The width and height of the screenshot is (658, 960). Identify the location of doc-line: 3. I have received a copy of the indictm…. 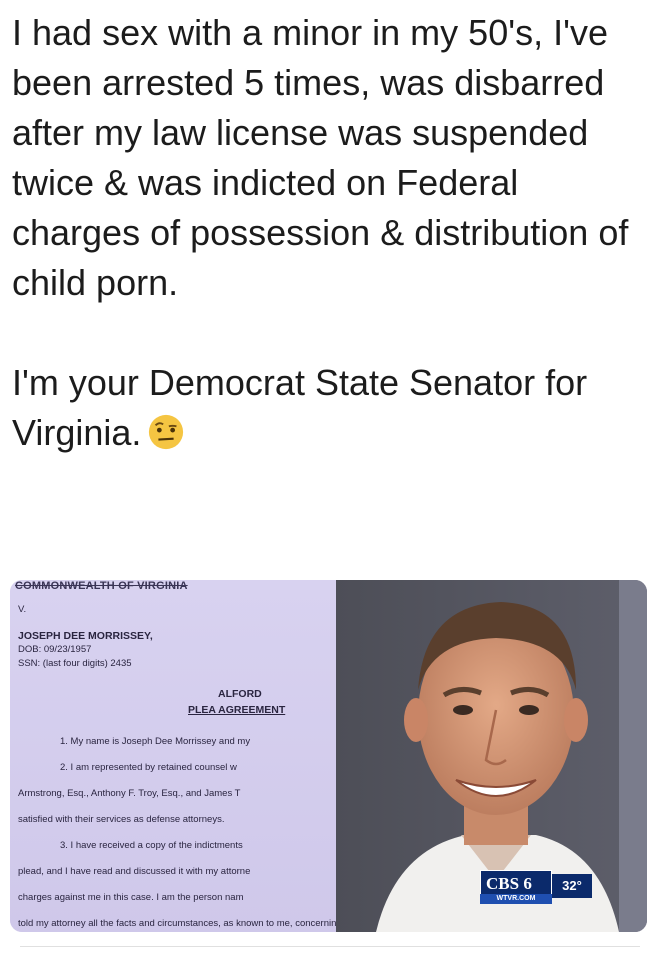
(151, 845).